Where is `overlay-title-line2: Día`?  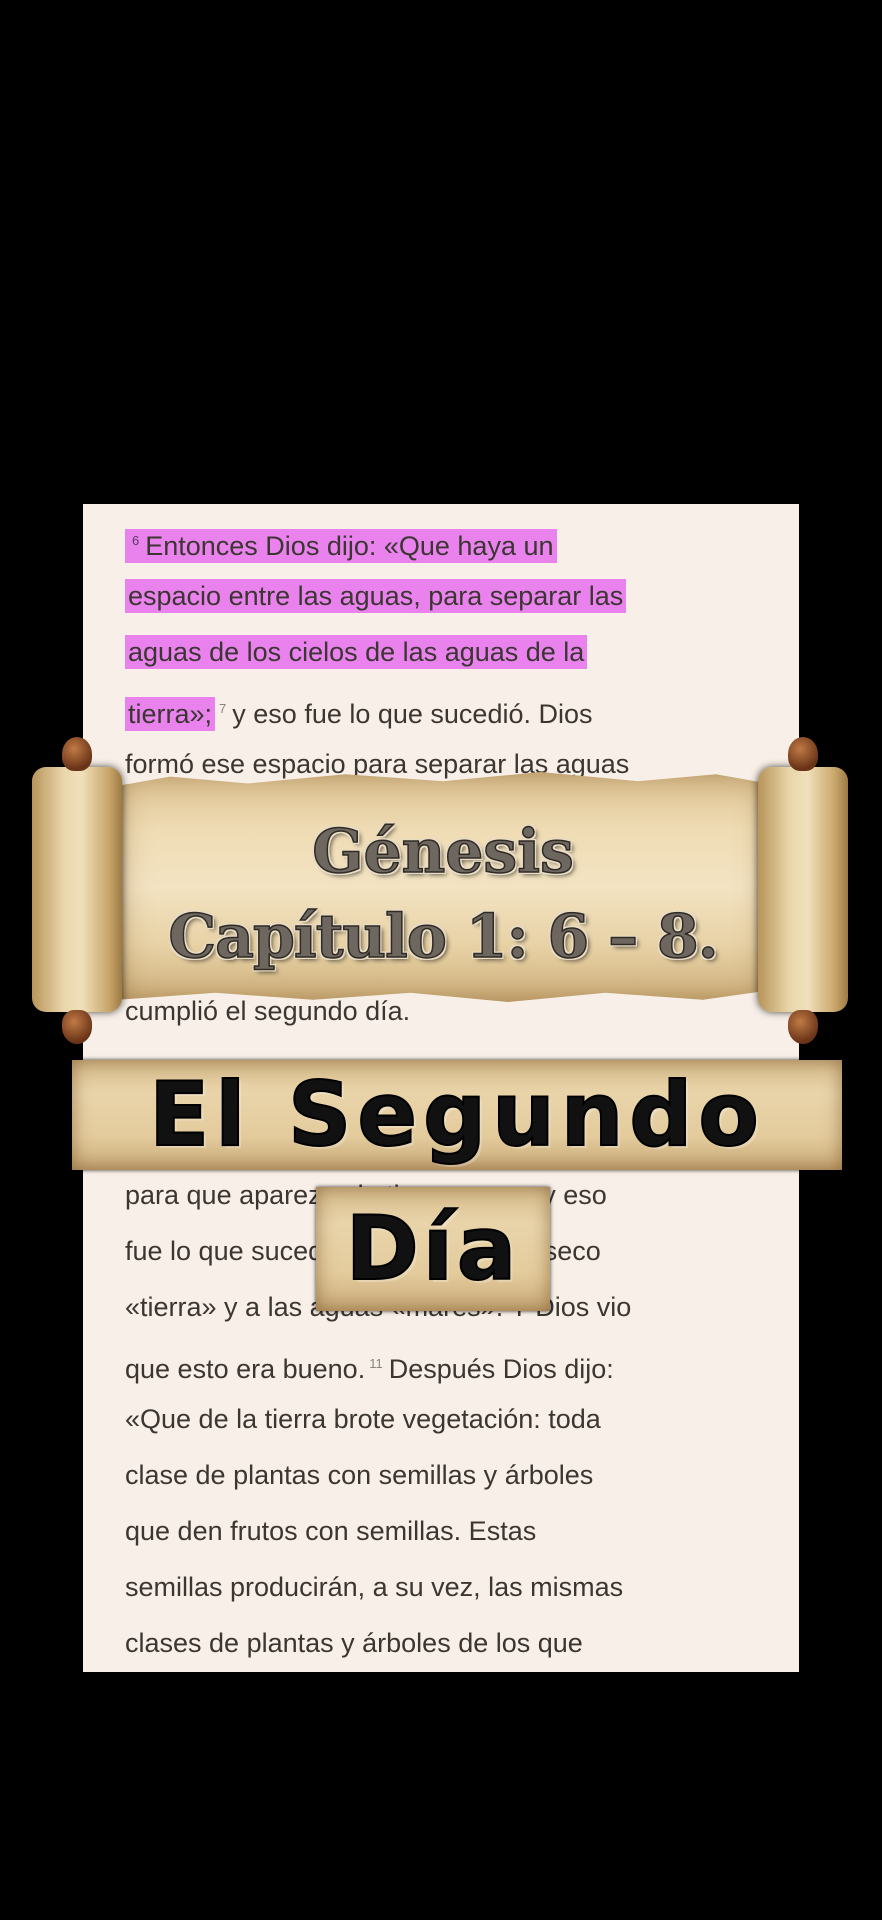
overlay-title-line2: Día is located at coordinates (433, 1248).